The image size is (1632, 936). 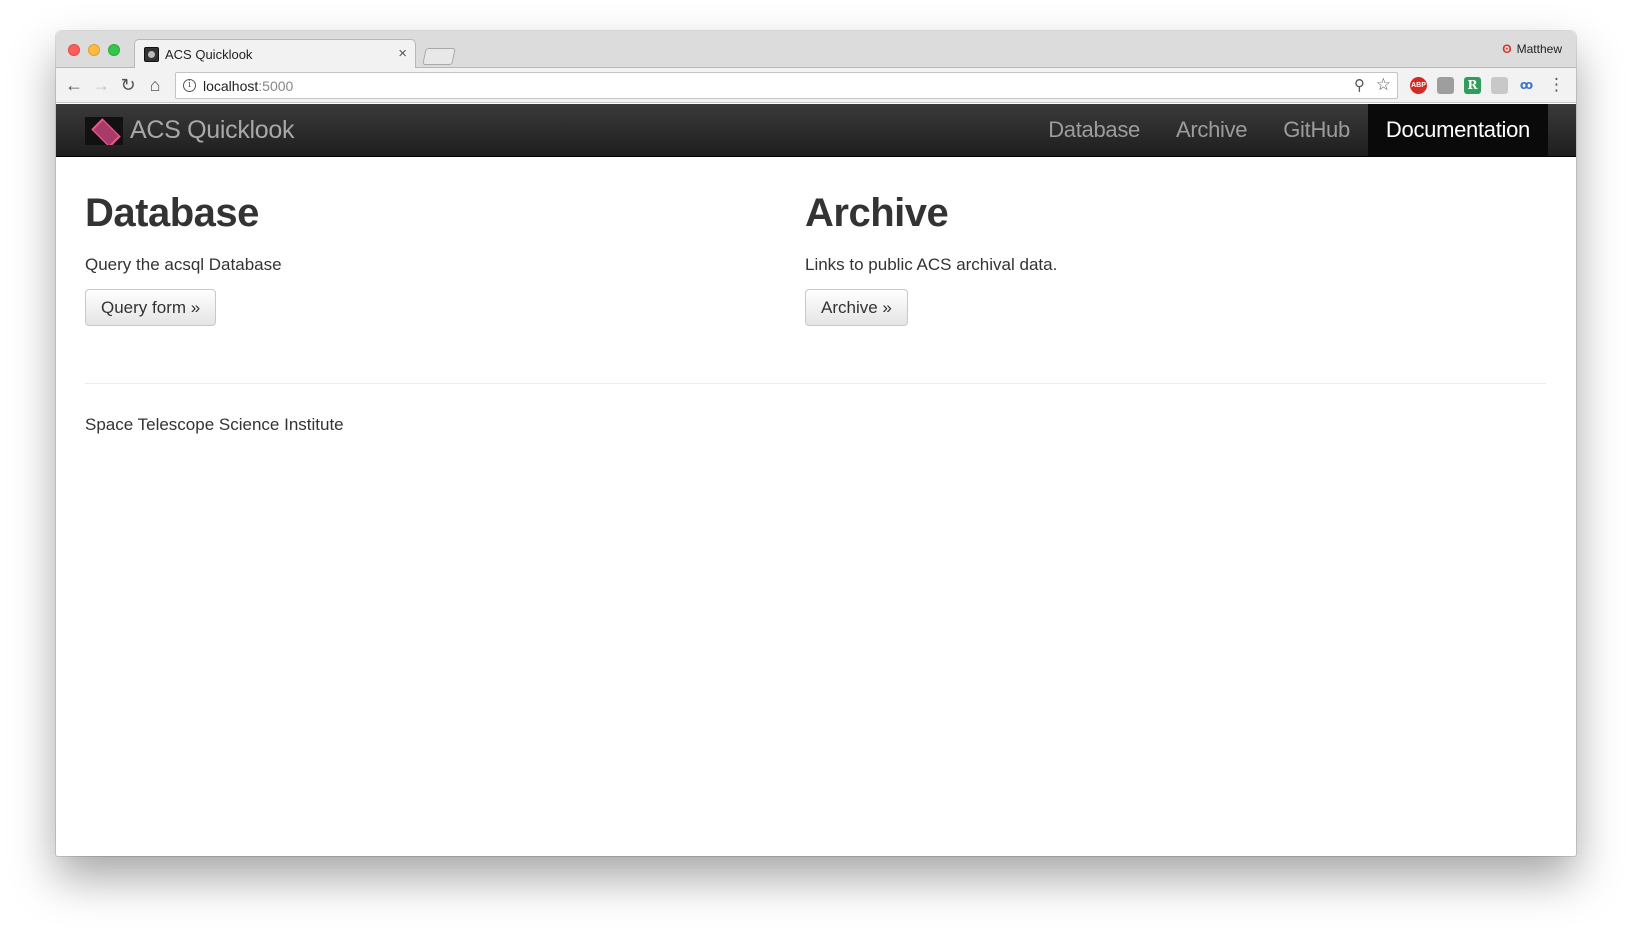 I want to click on bookmark-star-icon: ☆, so click(x=1383, y=85).